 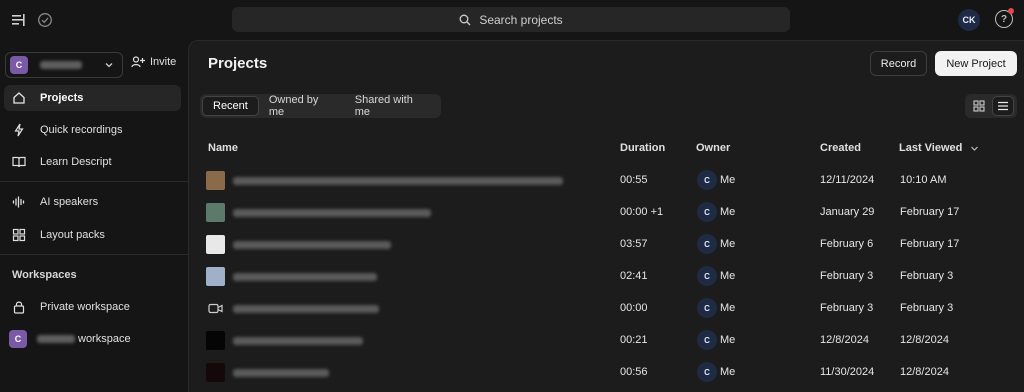 What do you see at coordinates (163, 62) in the screenshot?
I see `invite-label: Invite` at bounding box center [163, 62].